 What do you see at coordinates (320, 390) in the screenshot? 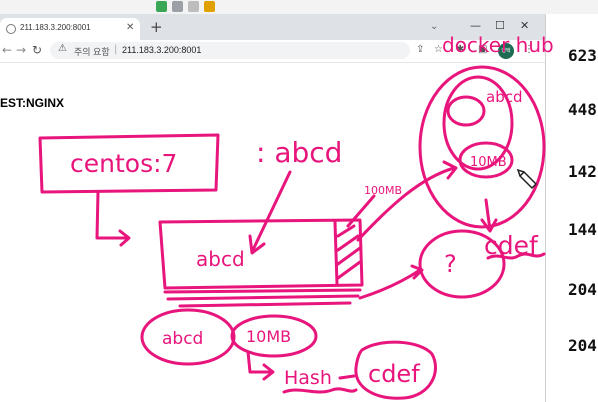
I see `hash-underline` at bounding box center [320, 390].